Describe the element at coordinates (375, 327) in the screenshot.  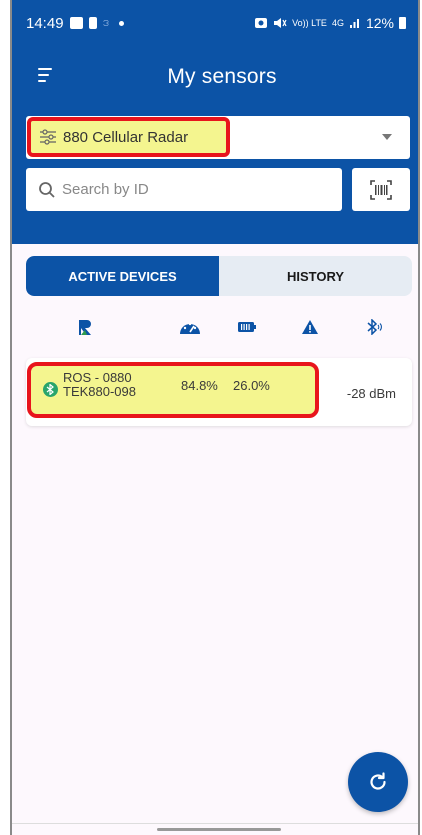
I see `bluetooth-signal-icon` at that location.